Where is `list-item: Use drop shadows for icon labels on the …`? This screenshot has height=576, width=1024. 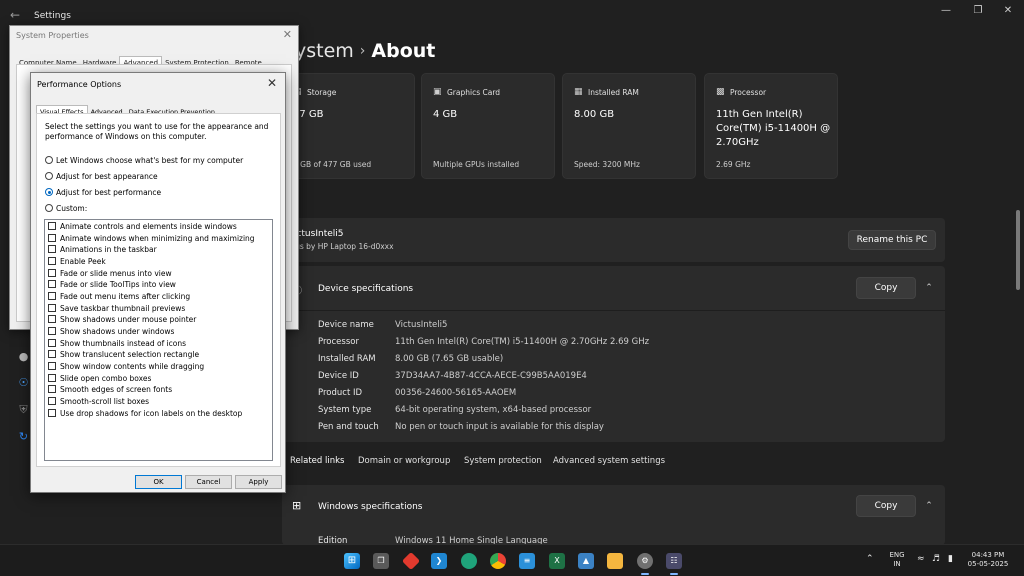 list-item: Use drop shadows for icon labels on the … is located at coordinates (145, 414).